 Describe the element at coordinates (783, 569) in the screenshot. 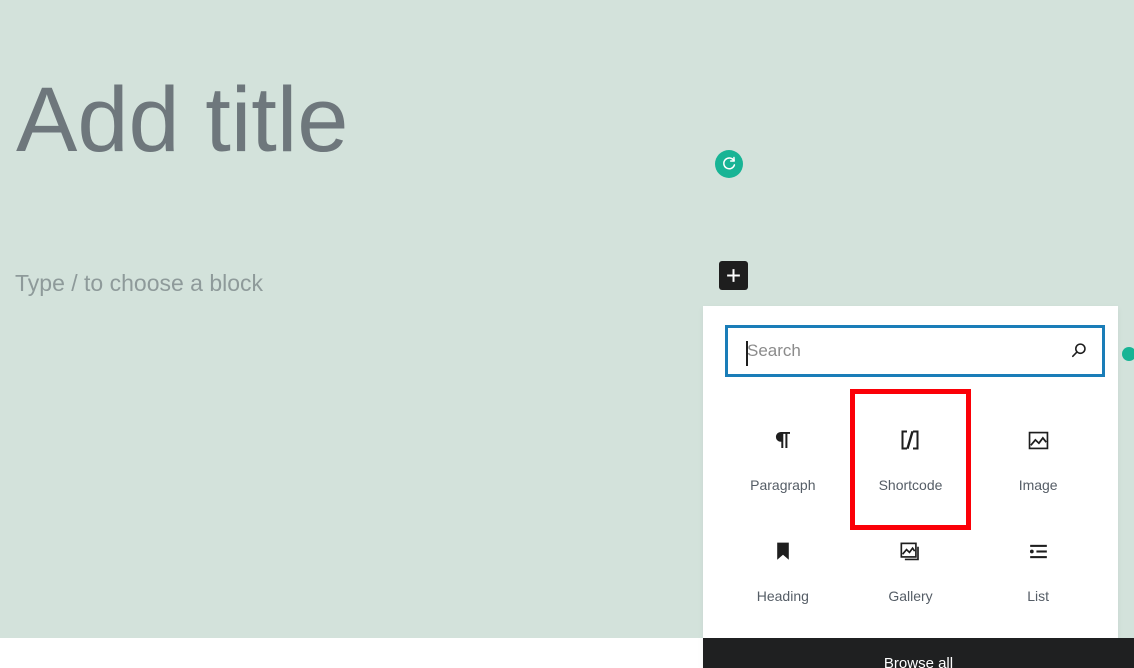

I see `block-item-heading: Heading` at that location.